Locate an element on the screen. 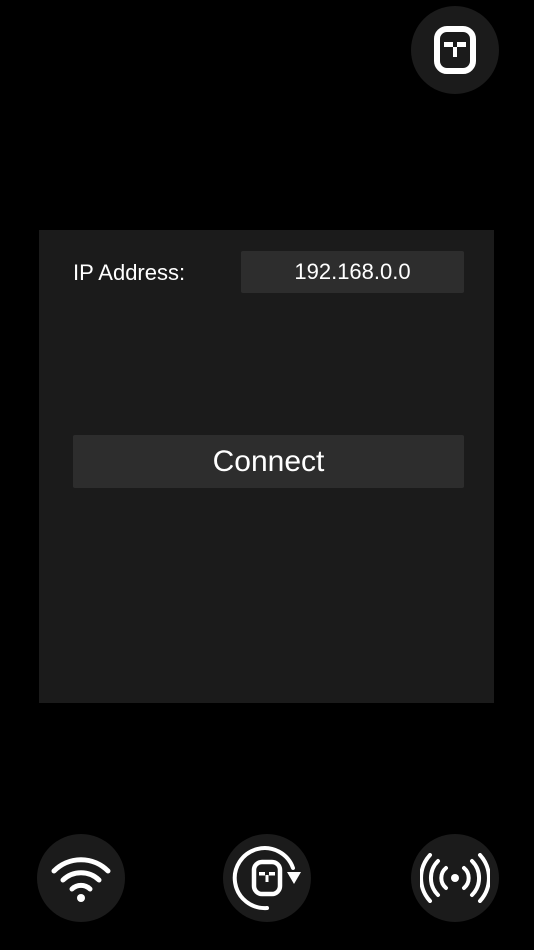 The image size is (534, 950). wifi-button is located at coordinates (81, 878).